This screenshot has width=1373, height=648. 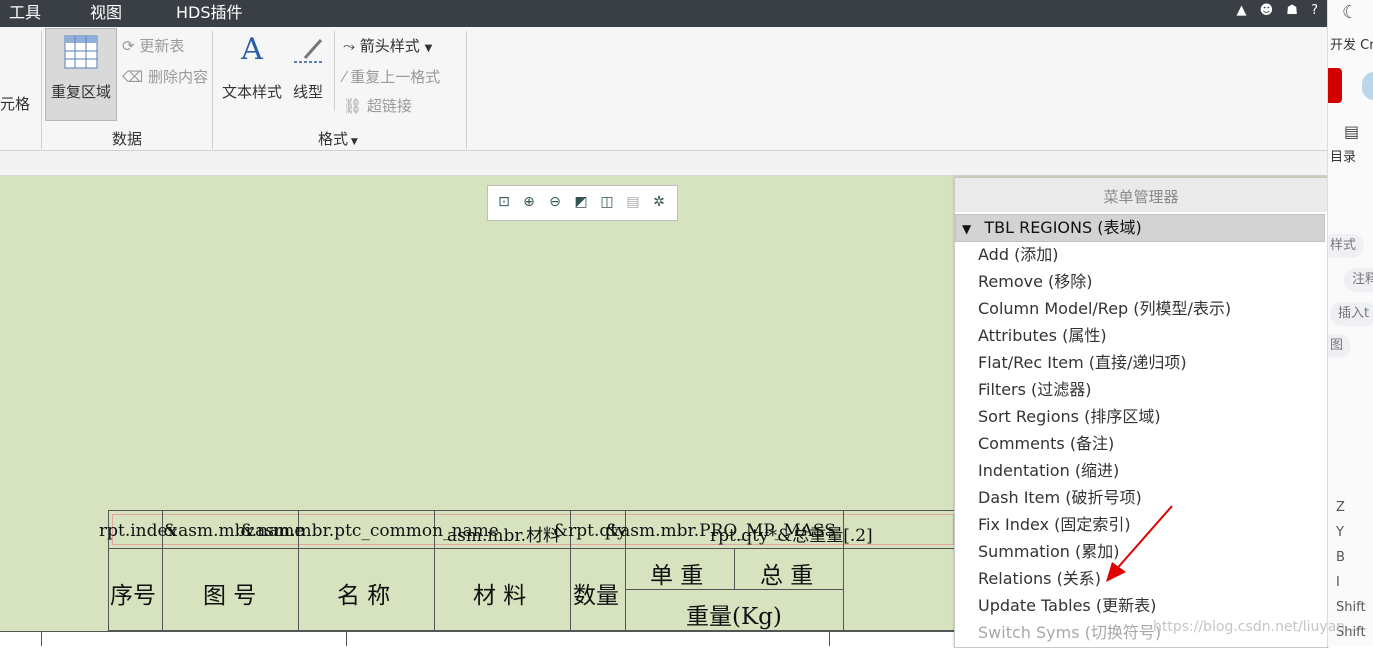 What do you see at coordinates (1351, 314) in the screenshot?
I see `insert-pill: 插入t` at bounding box center [1351, 314].